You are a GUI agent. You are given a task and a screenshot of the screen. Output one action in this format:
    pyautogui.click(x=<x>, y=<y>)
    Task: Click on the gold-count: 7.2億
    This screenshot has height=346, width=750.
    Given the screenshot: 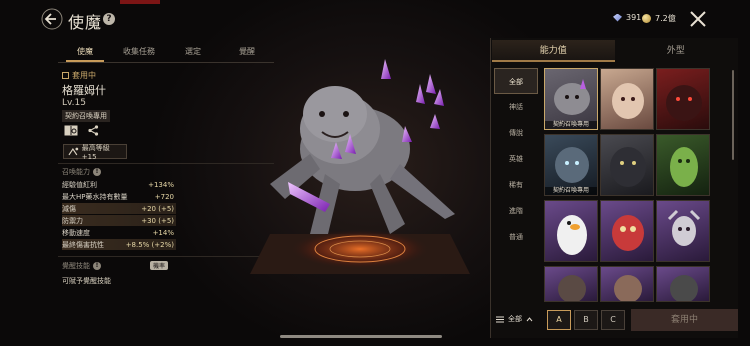 What is the action you would take?
    pyautogui.click(x=665, y=18)
    